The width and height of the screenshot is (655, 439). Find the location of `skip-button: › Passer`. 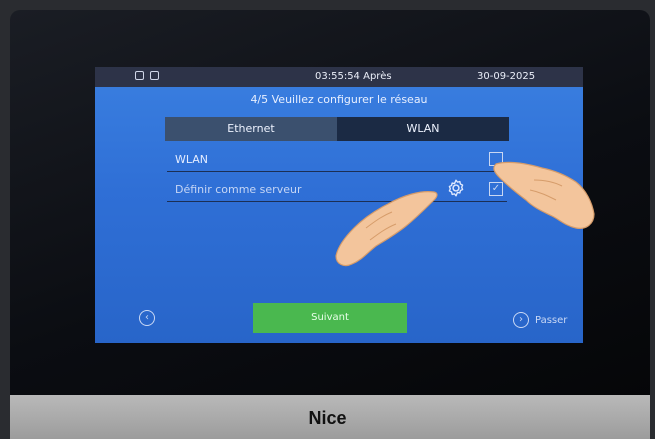

skip-button: › Passer is located at coordinates (540, 320).